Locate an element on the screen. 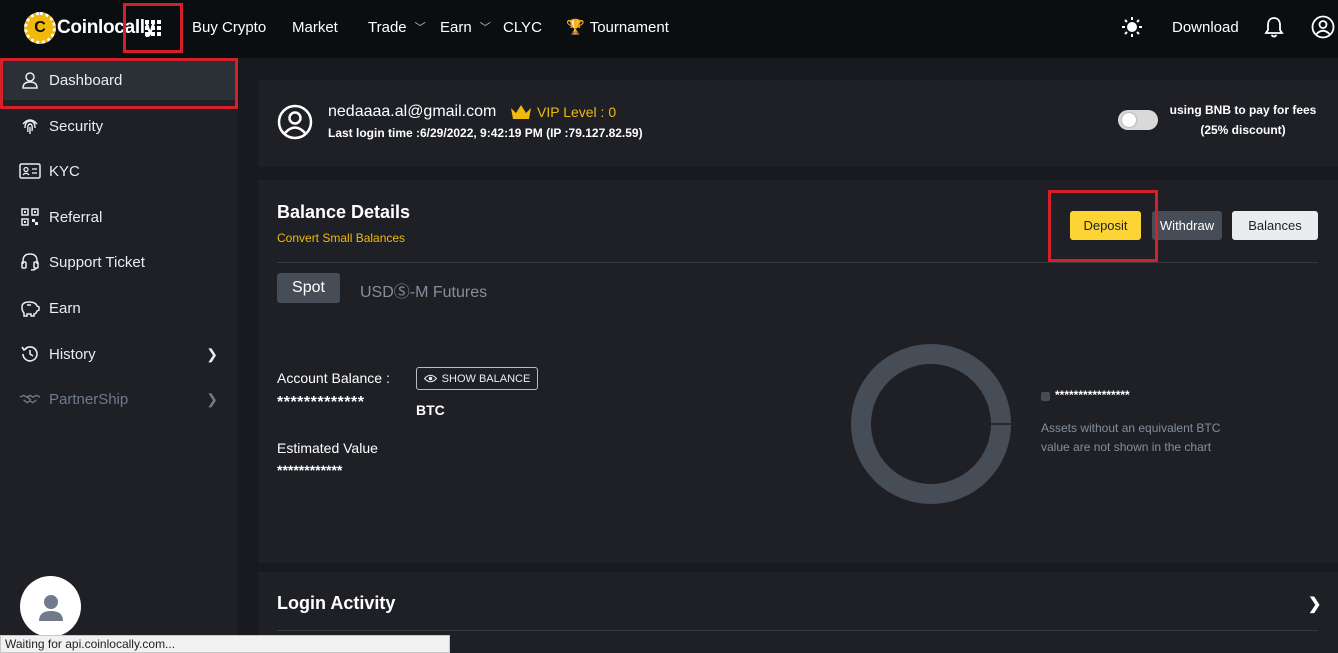 This screenshot has height=653, width=1338. sidebar-item-earn: Earn is located at coordinates (119, 308).